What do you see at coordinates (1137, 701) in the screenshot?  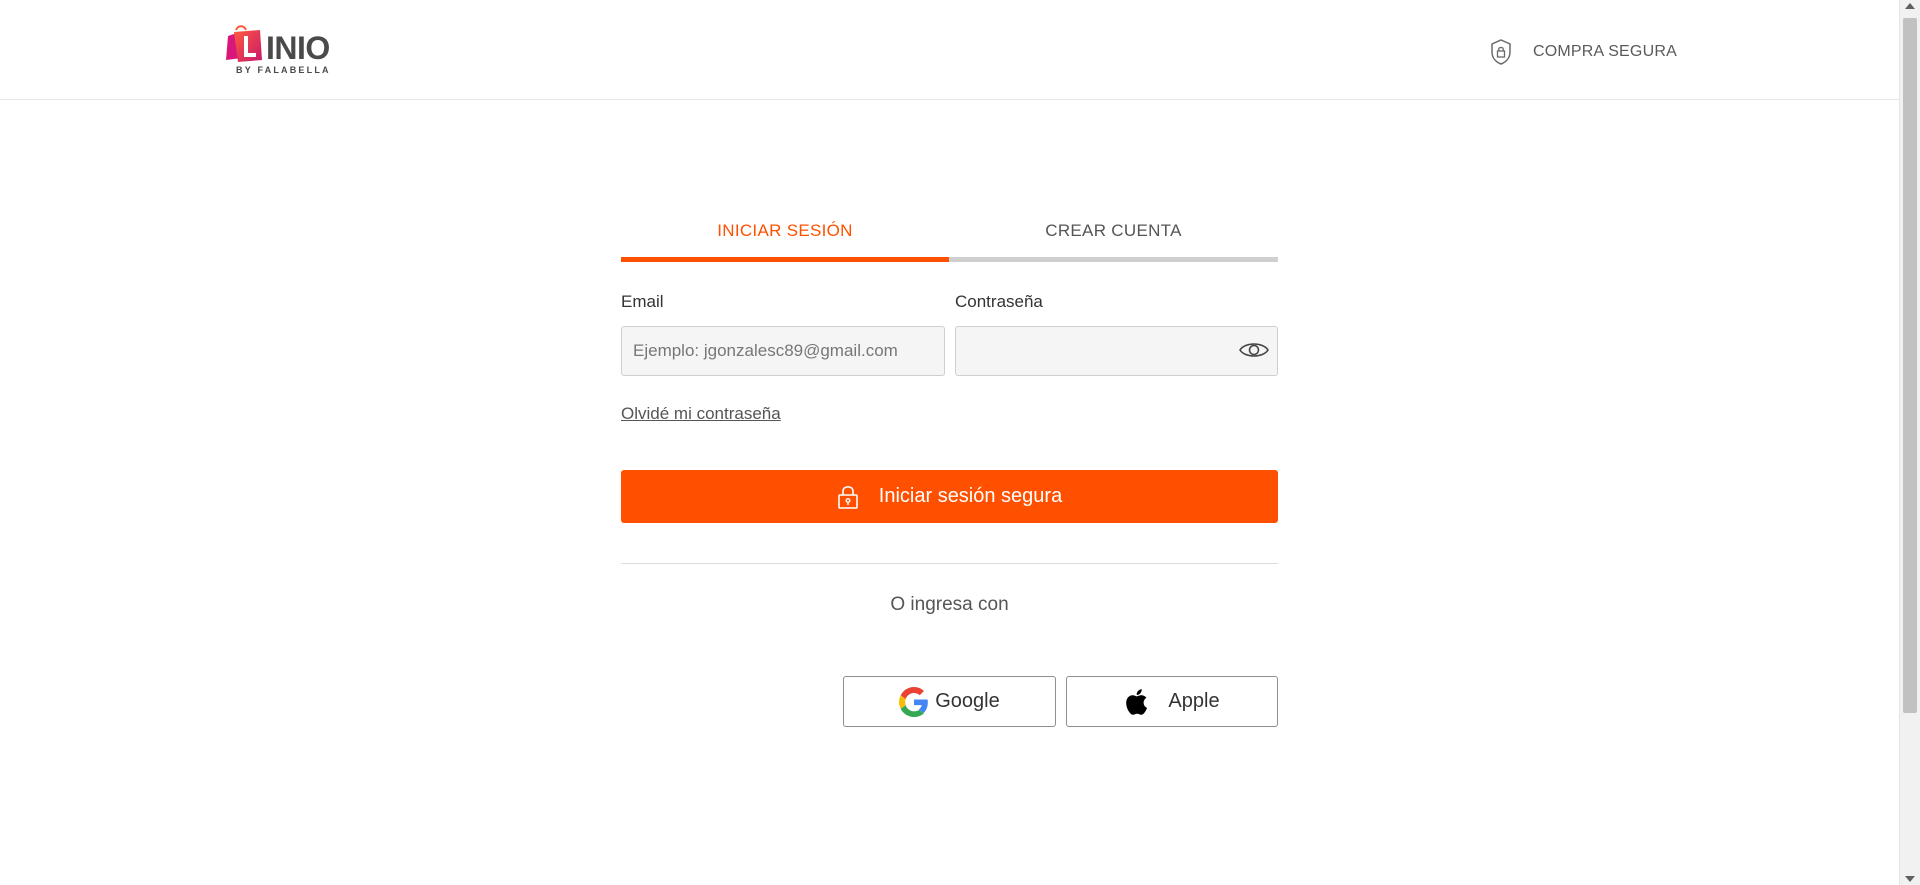 I see `apple-icon` at bounding box center [1137, 701].